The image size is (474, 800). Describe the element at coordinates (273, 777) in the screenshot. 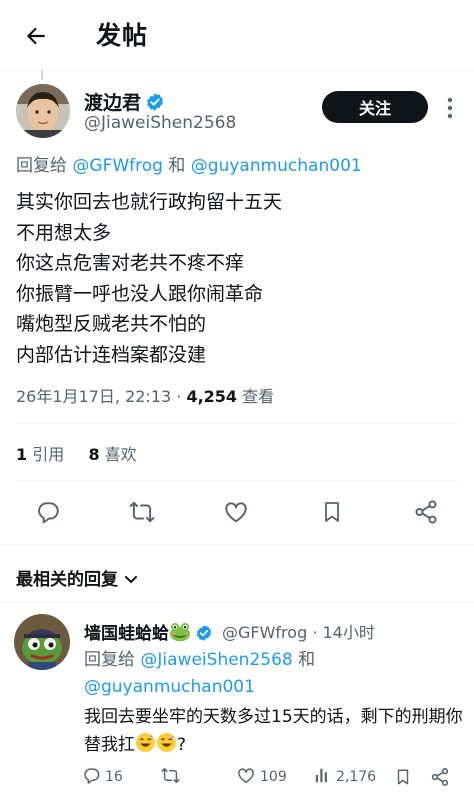

I see `reply-like-count: 109` at that location.